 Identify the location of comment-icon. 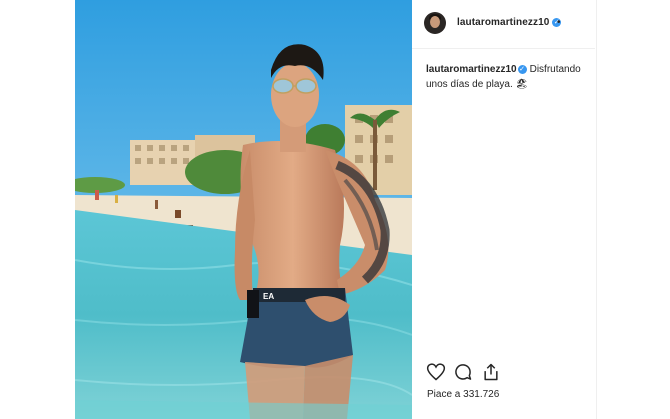
(463, 372).